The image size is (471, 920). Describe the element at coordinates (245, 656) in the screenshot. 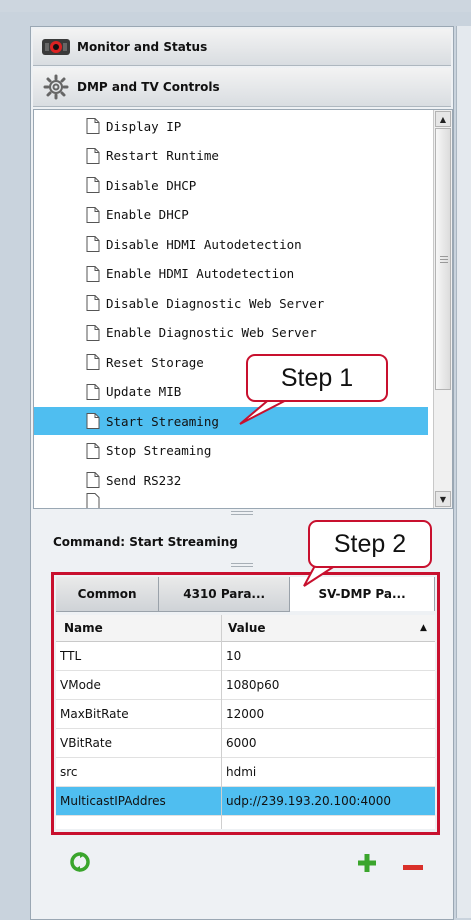

I see `table-row: TTL 10` at that location.